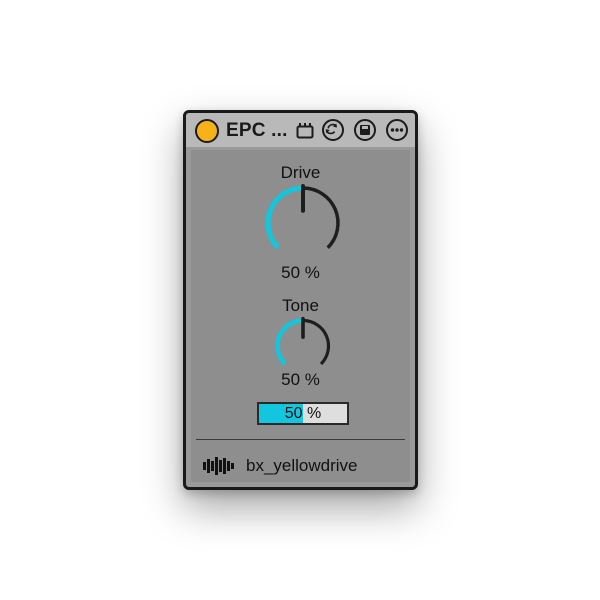 The image size is (600, 600). What do you see at coordinates (207, 131) in the screenshot?
I see `power-button` at bounding box center [207, 131].